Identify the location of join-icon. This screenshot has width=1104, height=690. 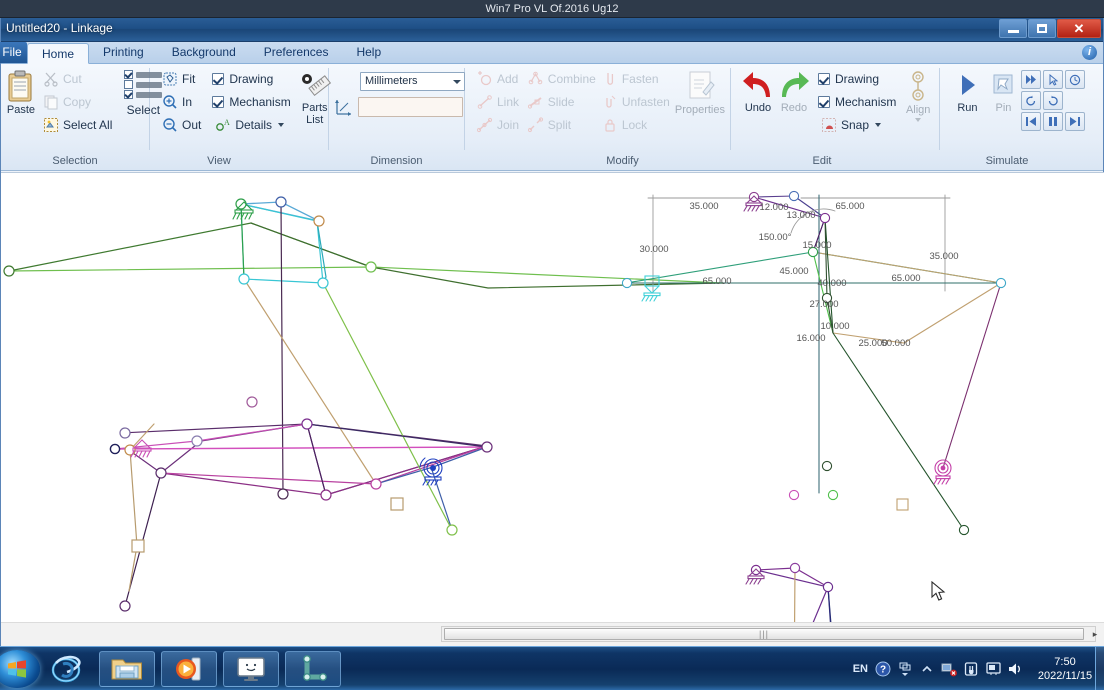
(485, 124).